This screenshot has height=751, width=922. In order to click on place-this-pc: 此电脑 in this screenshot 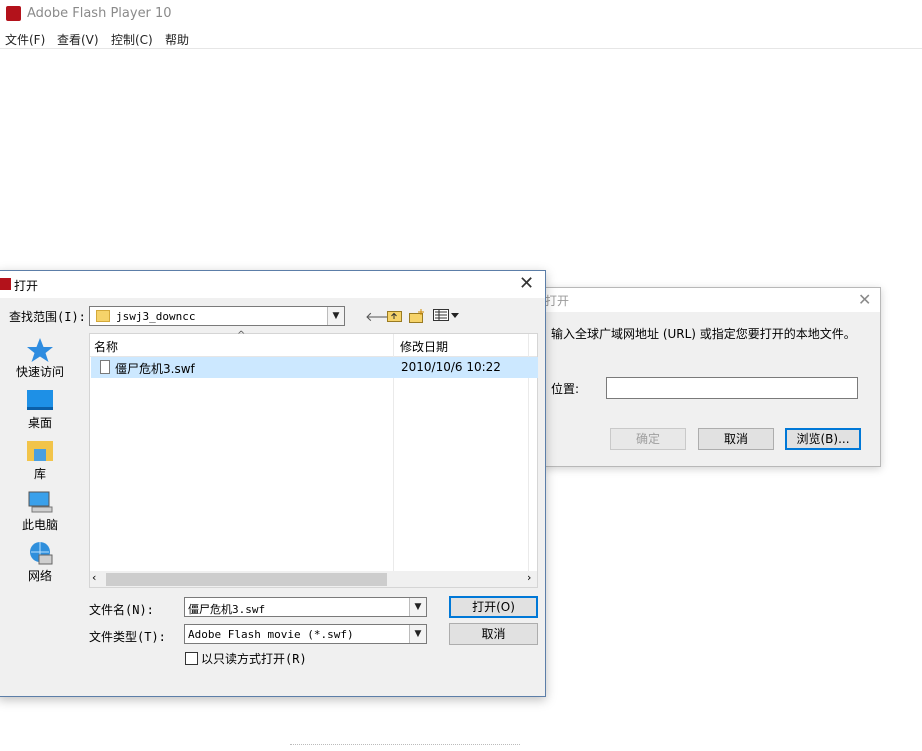, I will do `click(40, 511)`.